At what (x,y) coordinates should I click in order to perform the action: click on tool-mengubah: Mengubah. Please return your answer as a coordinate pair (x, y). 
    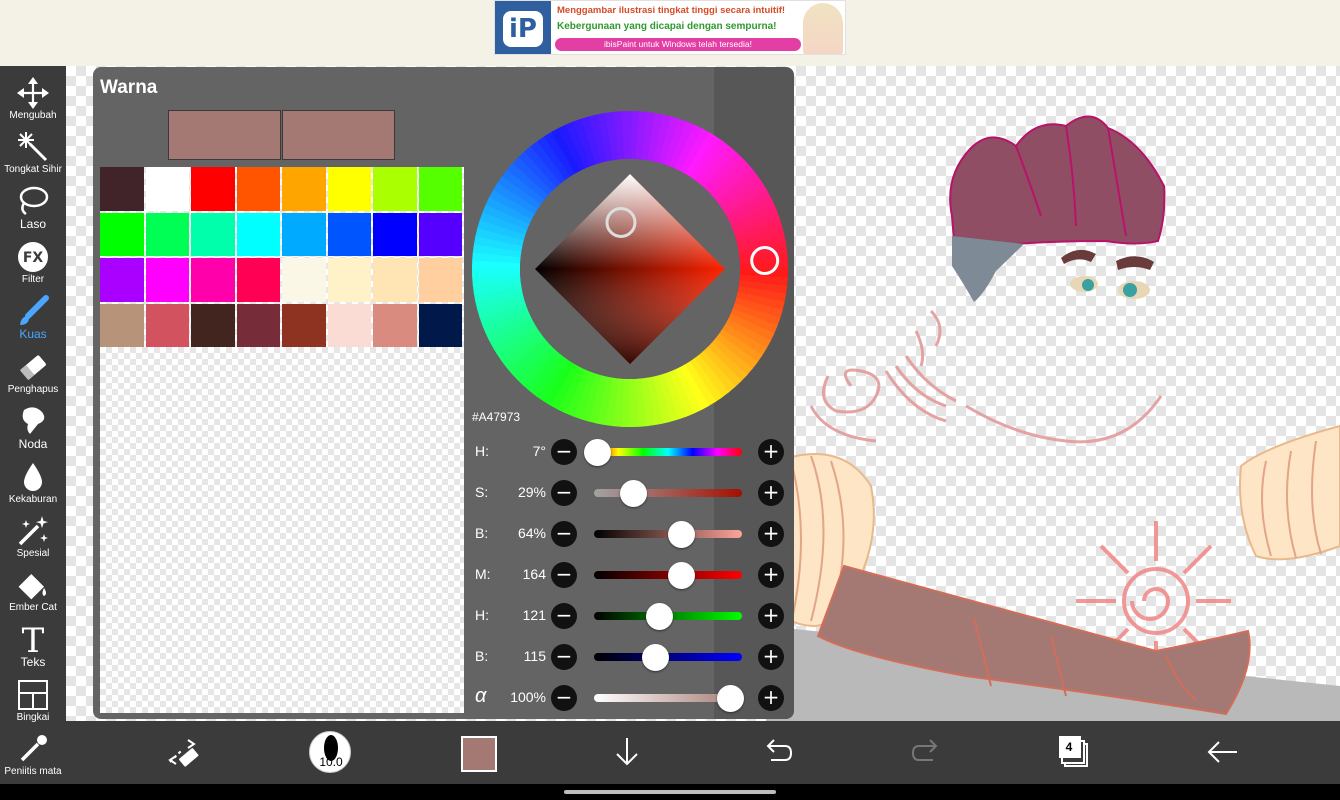
    Looking at the image, I should click on (33, 99).